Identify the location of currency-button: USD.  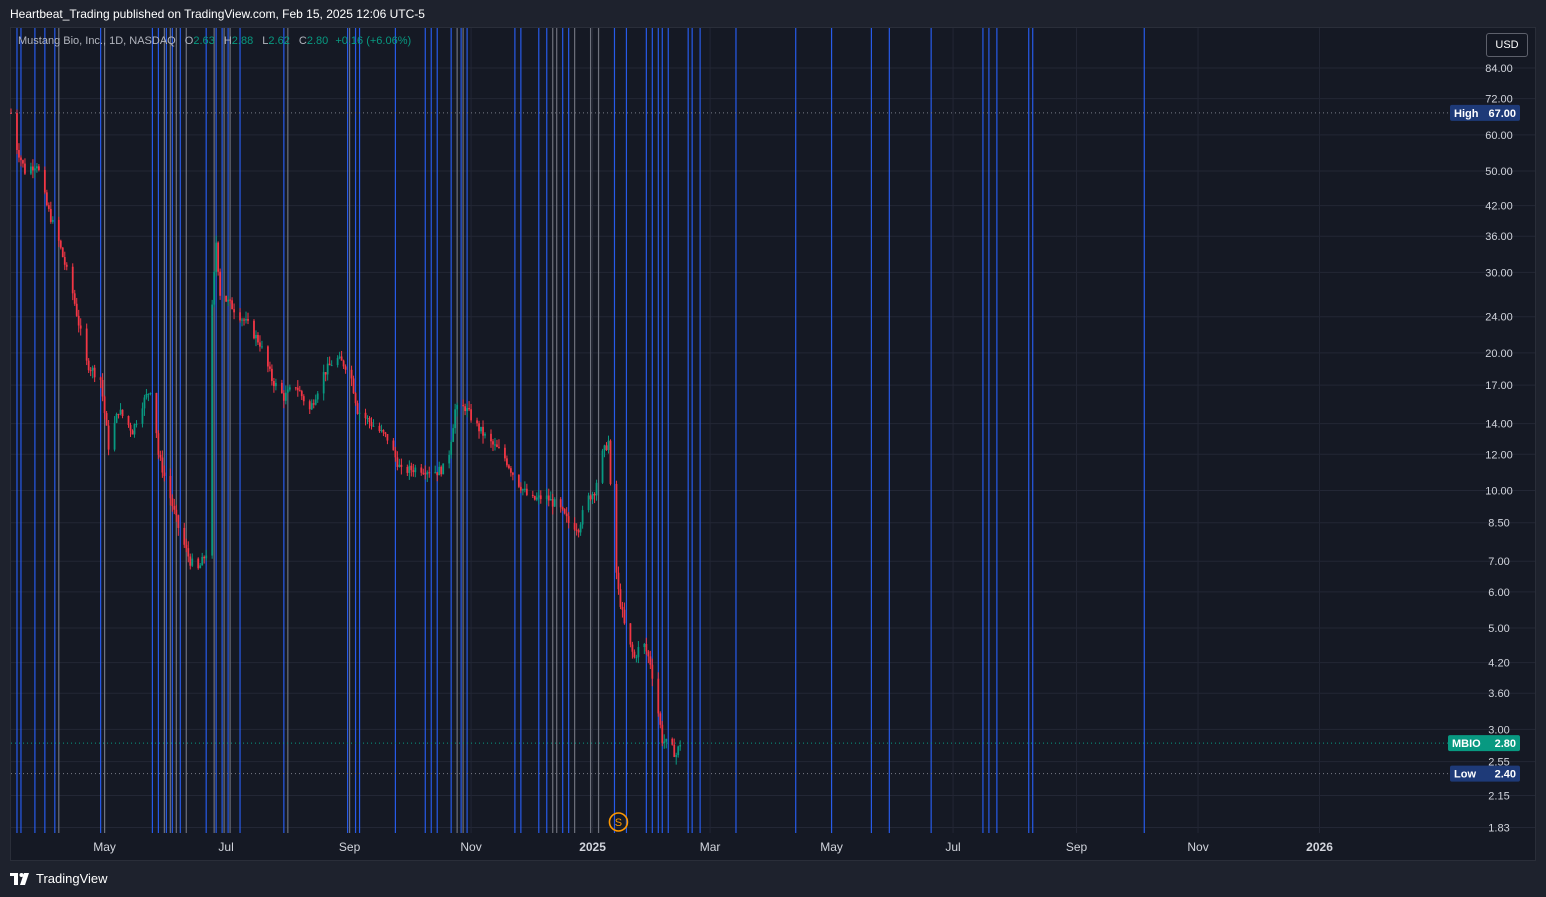
(1507, 45).